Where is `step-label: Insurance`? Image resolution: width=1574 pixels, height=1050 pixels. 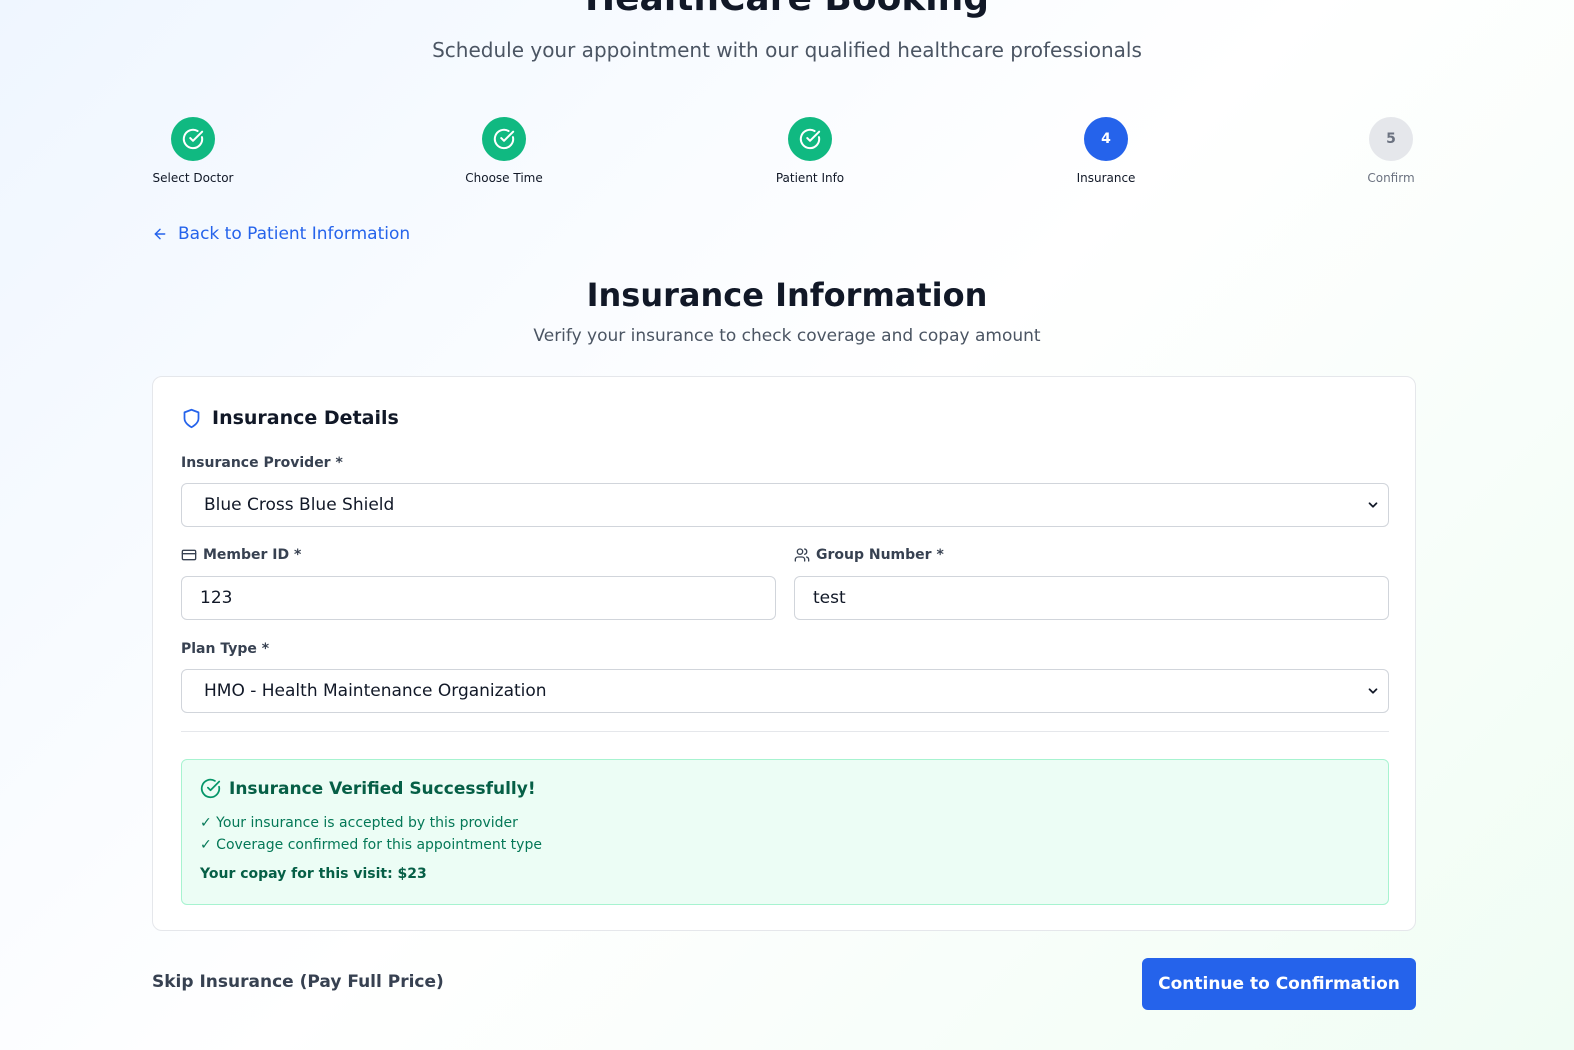
step-label: Insurance is located at coordinates (1106, 178).